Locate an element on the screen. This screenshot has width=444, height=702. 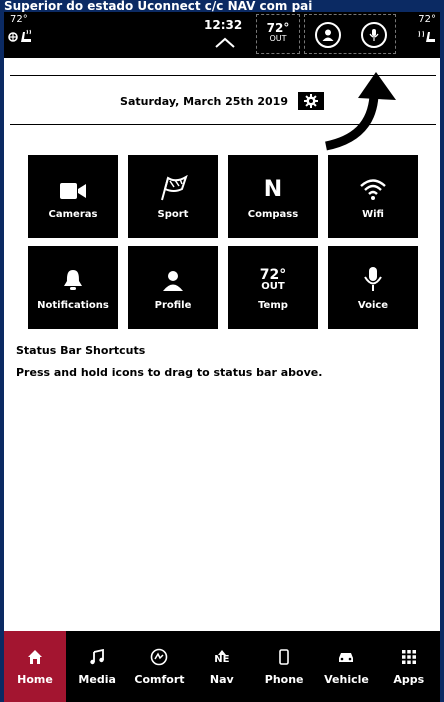
tile-label: Temp is located at coordinates (273, 305).